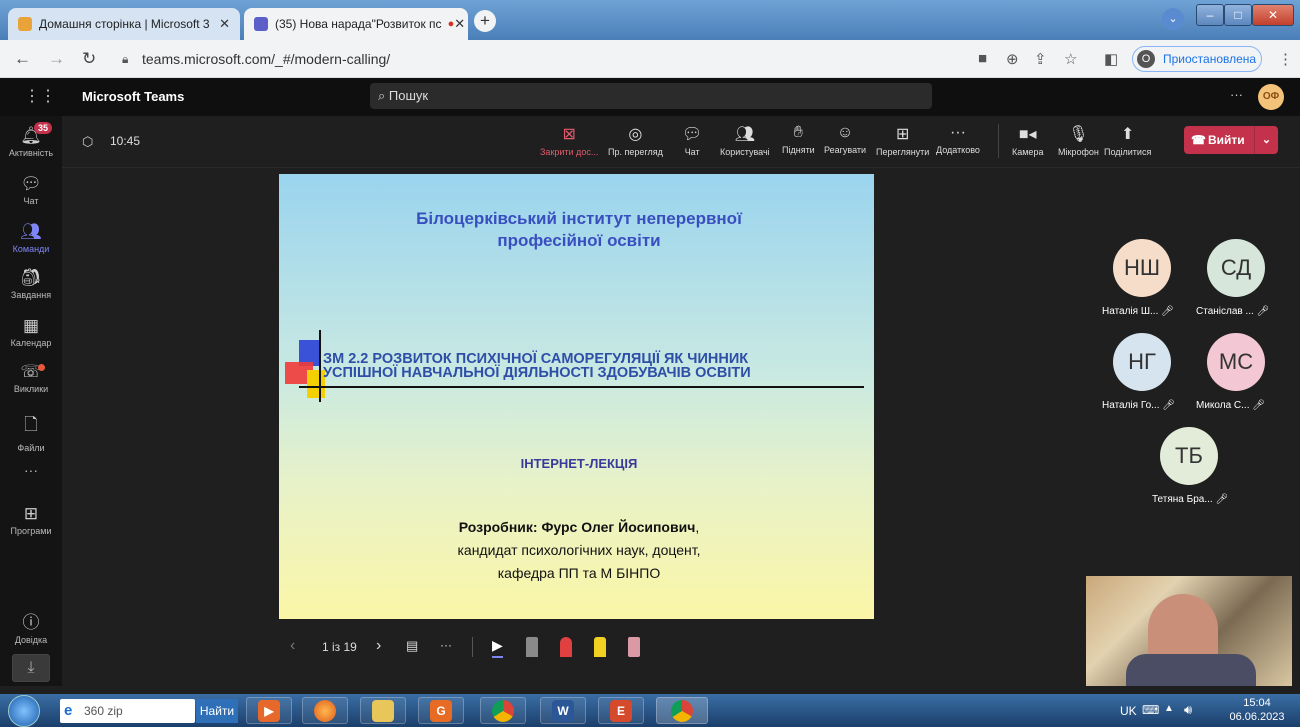 The image size is (1300, 727). What do you see at coordinates (31, 531) in the screenshot?
I see `rail-label: Програми` at bounding box center [31, 531].